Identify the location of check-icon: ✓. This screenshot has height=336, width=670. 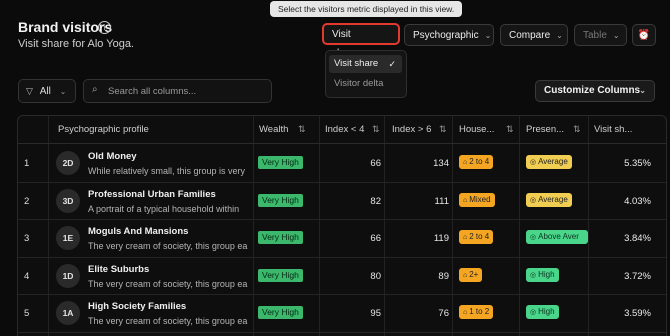
(392, 64).